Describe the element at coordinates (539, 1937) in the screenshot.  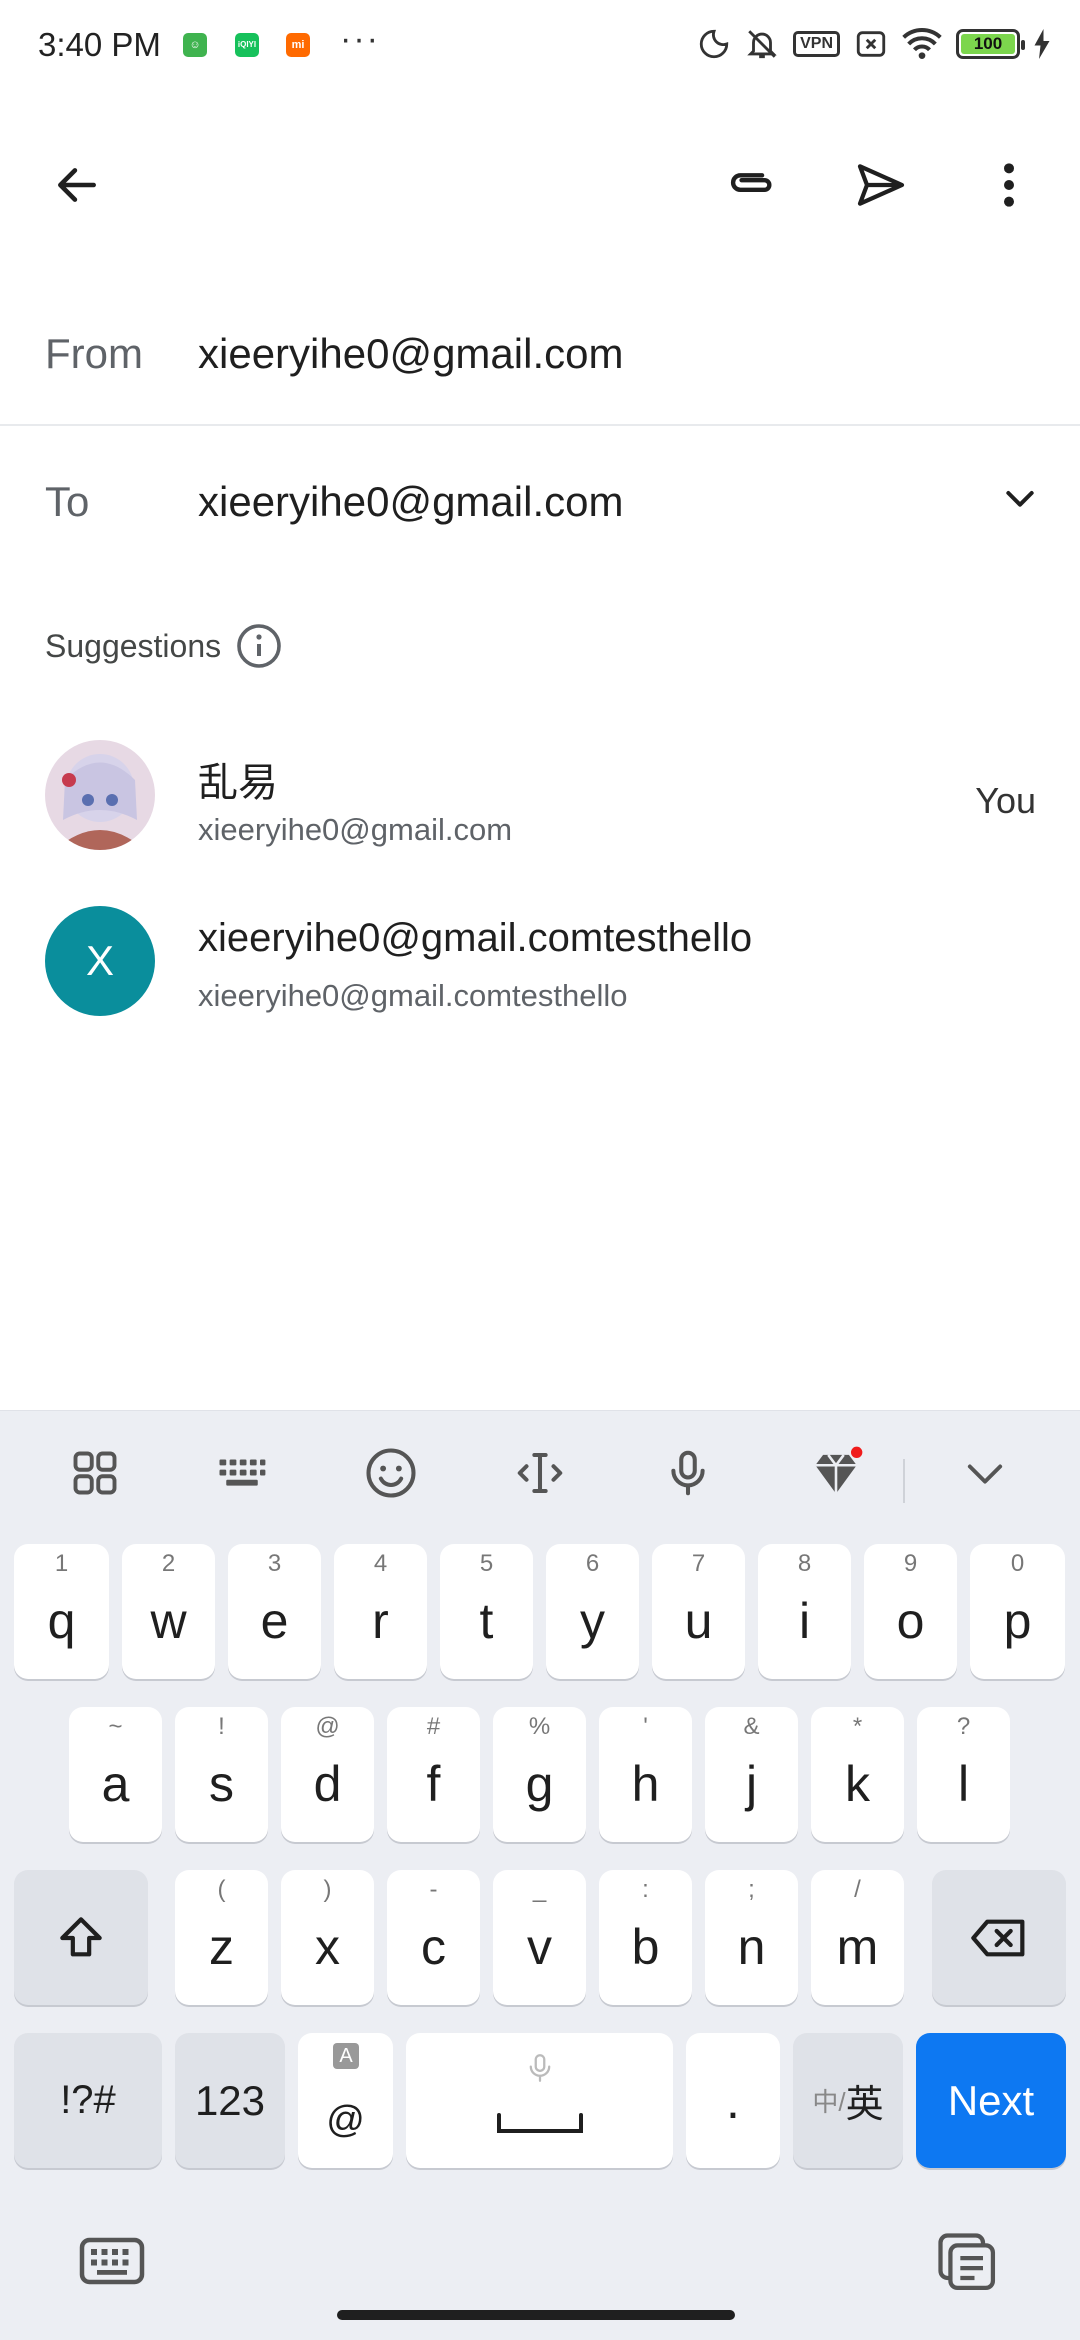
I see `key-v: _ v` at that location.